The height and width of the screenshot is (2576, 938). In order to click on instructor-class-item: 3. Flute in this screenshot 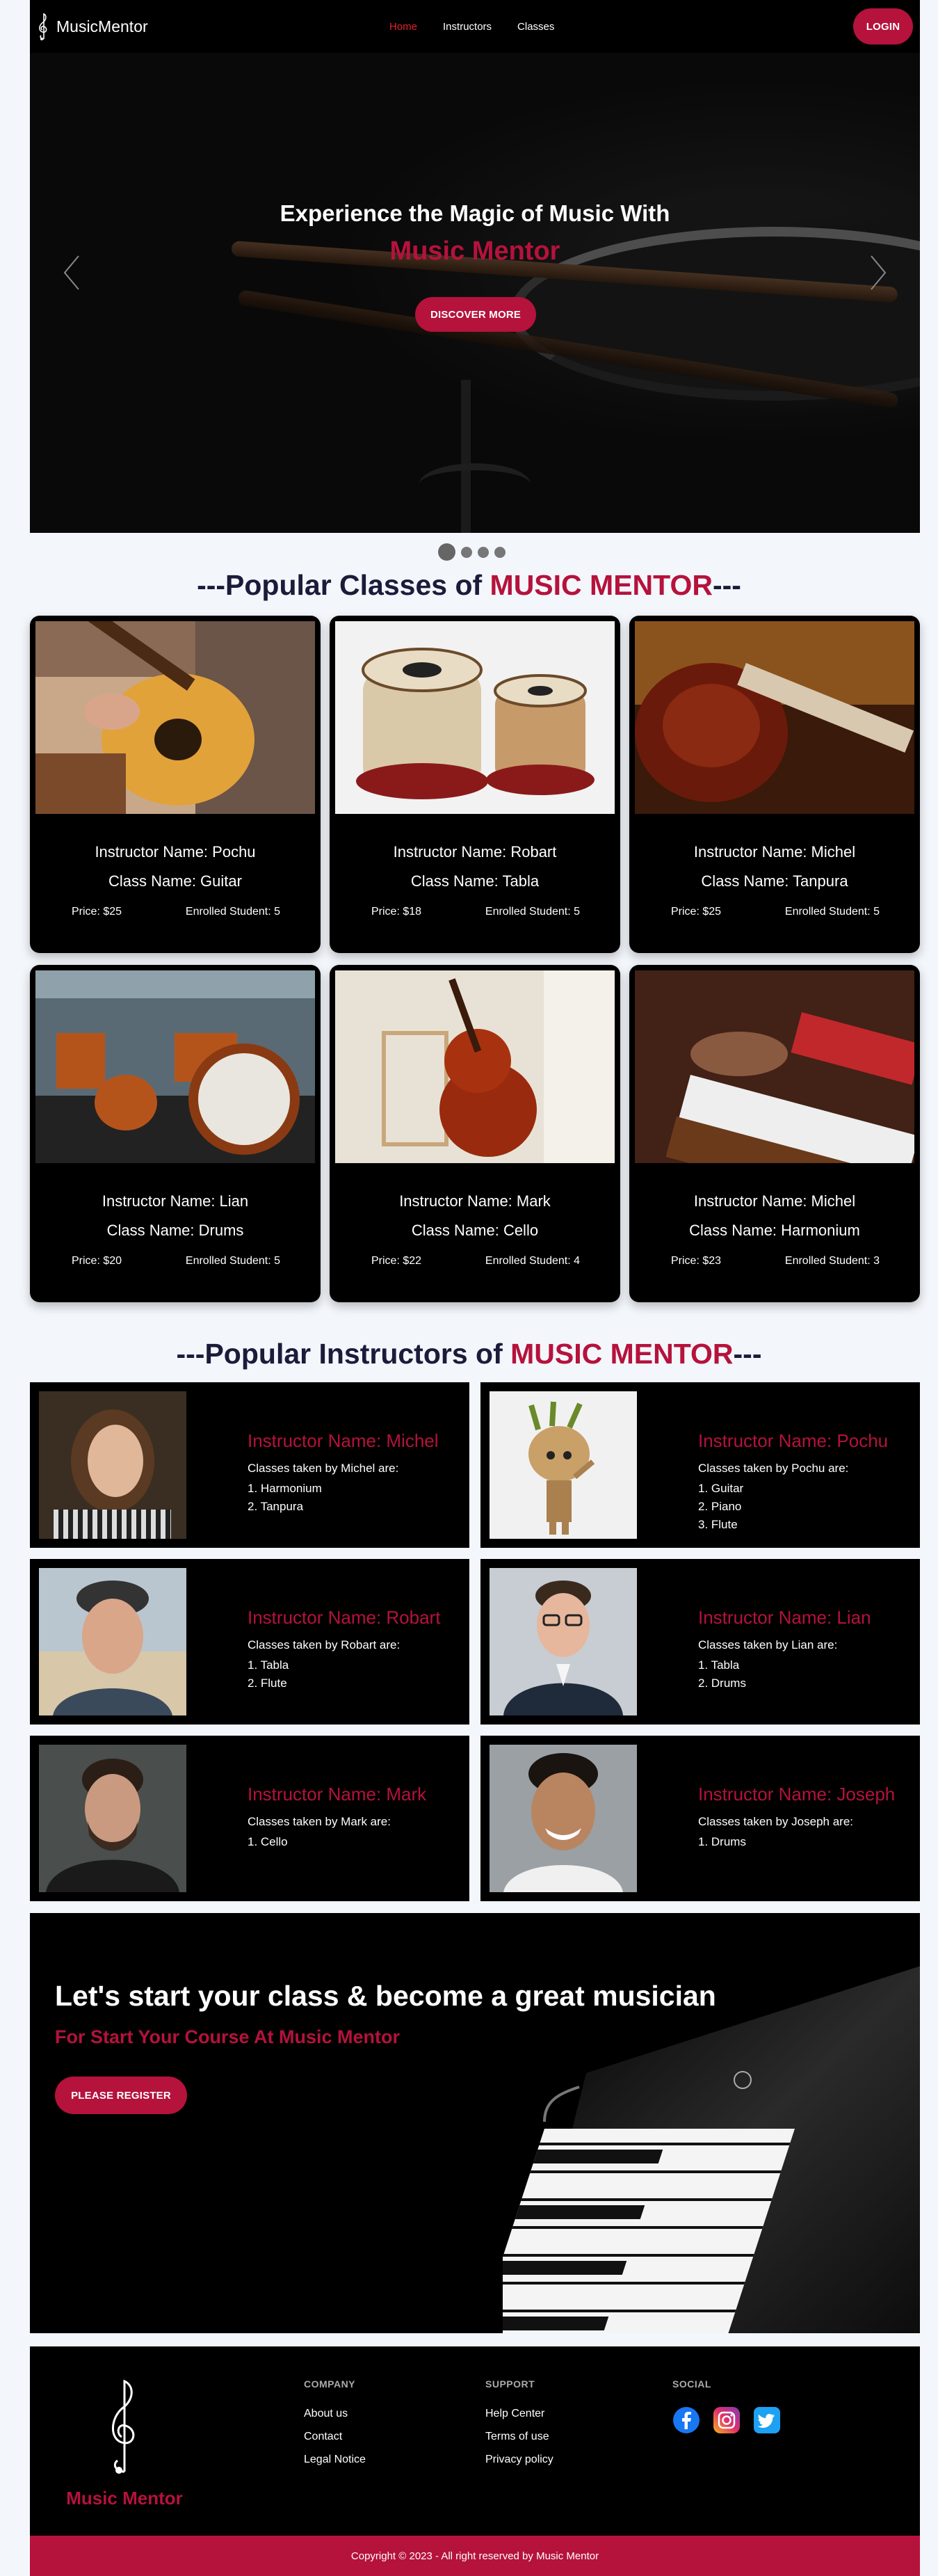, I will do `click(718, 1524)`.